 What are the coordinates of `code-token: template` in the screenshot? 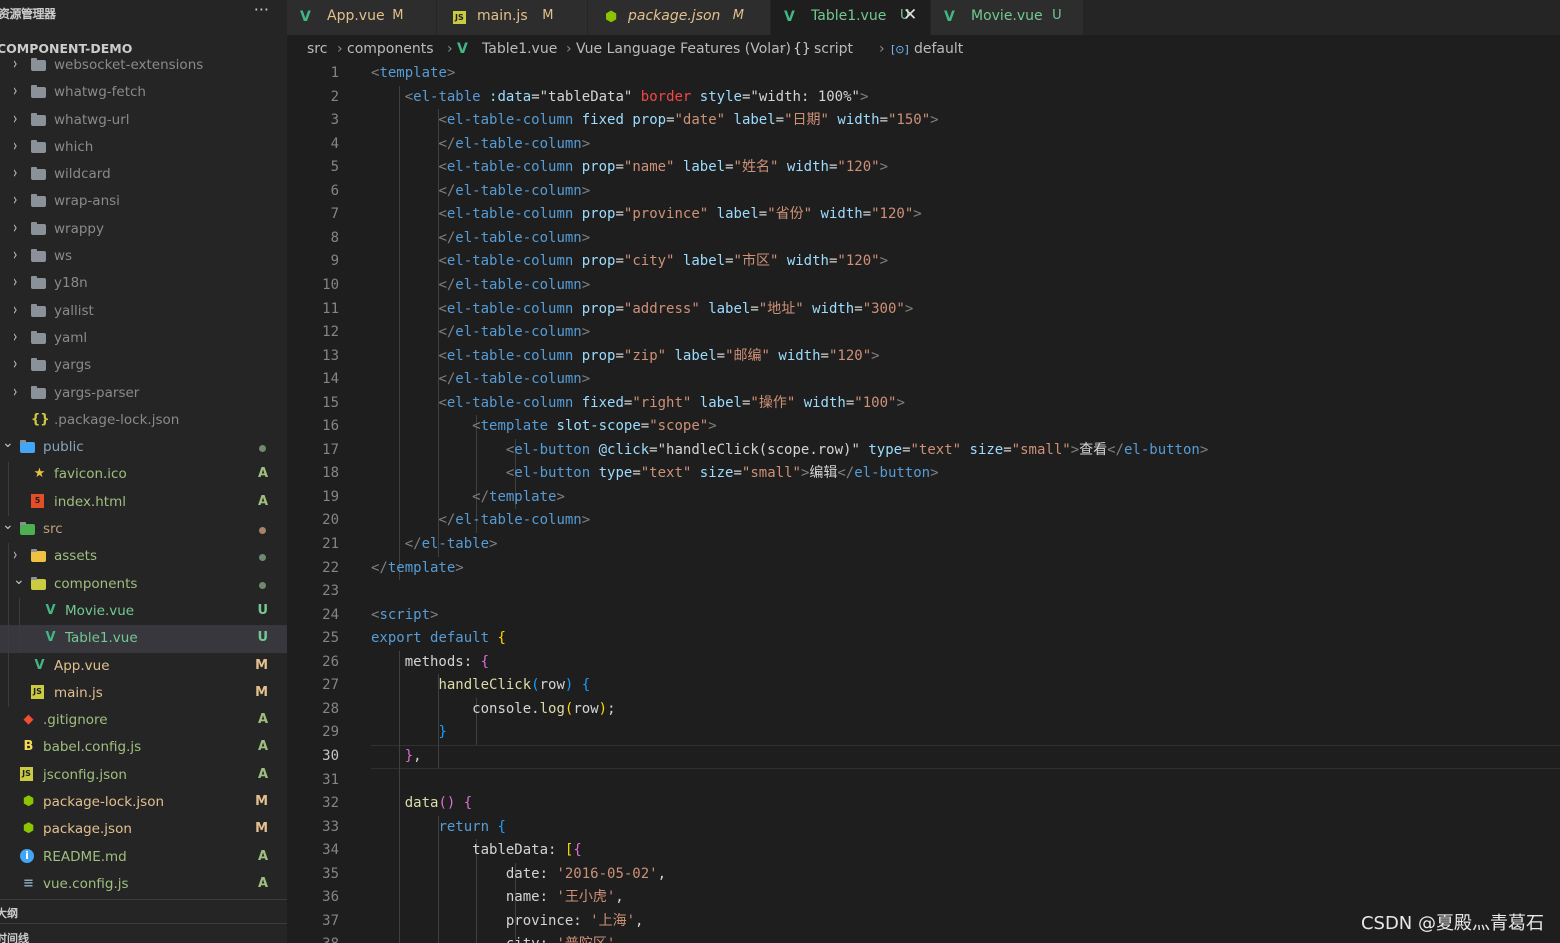 It's located at (413, 73).